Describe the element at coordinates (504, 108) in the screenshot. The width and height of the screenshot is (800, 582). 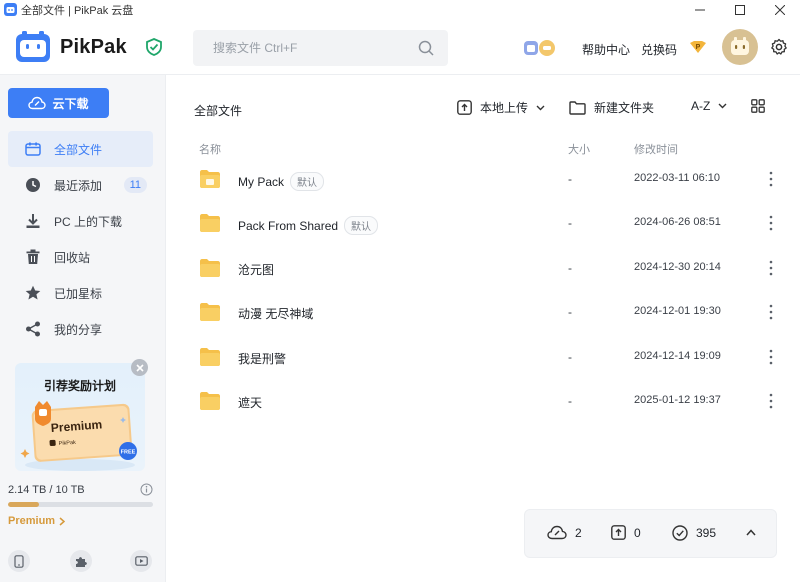
I see `upload-label: 本地上传` at that location.